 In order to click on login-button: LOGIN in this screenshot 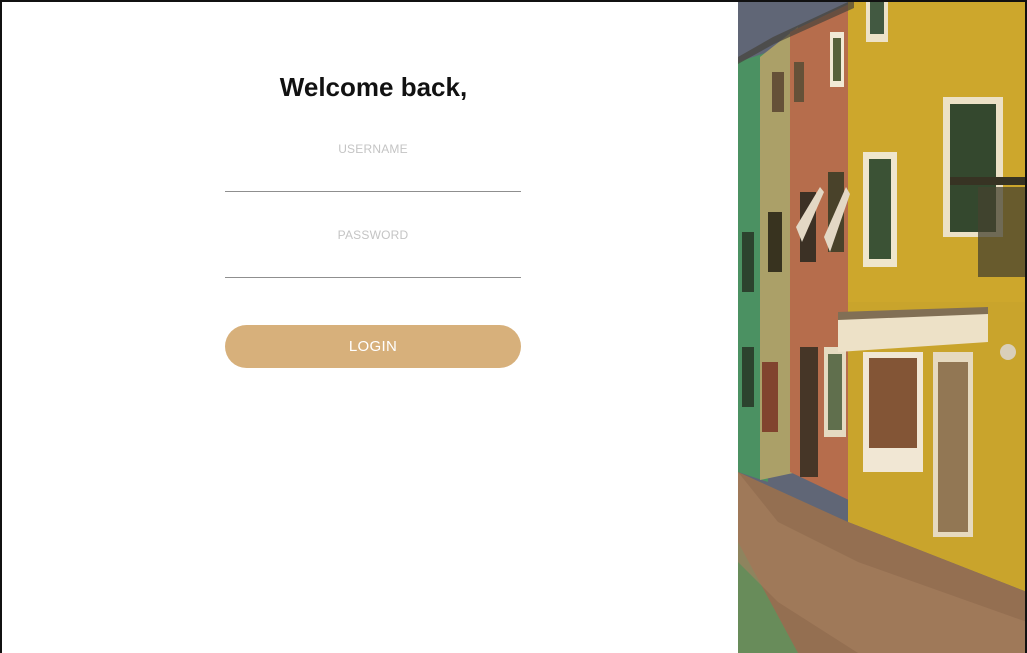, I will do `click(373, 346)`.